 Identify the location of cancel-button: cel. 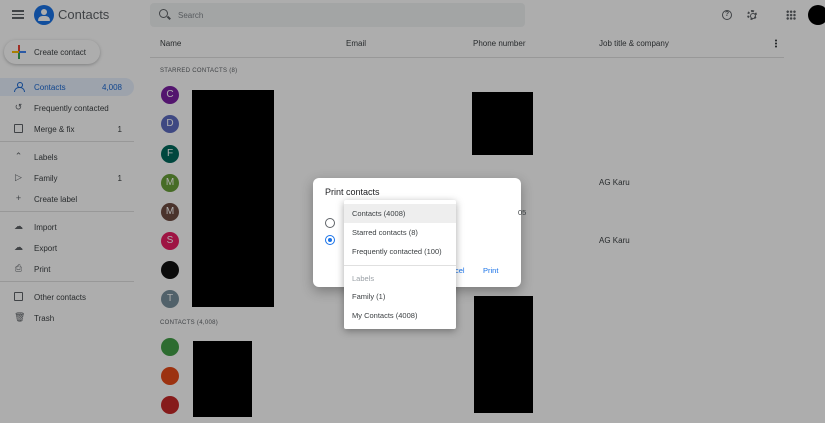
(460, 270).